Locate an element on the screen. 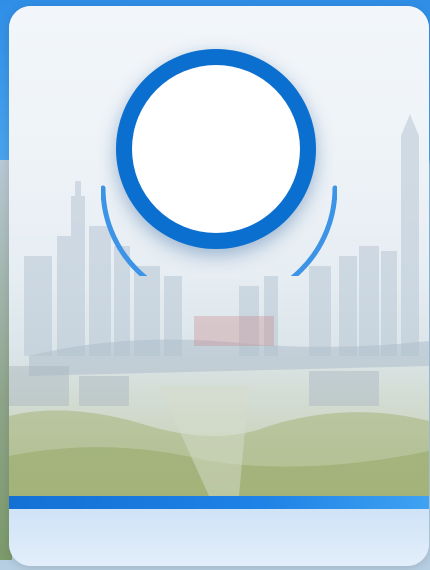 The width and height of the screenshot is (430, 570). accent-bar is located at coordinates (219, 502).